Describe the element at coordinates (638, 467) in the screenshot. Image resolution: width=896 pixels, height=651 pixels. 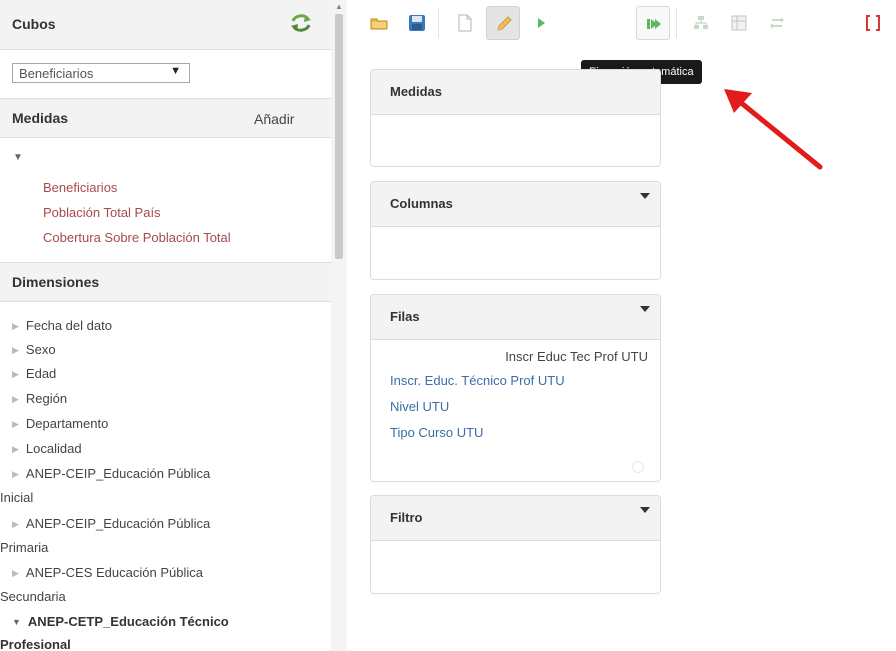
I see `resize-grip-icon` at that location.